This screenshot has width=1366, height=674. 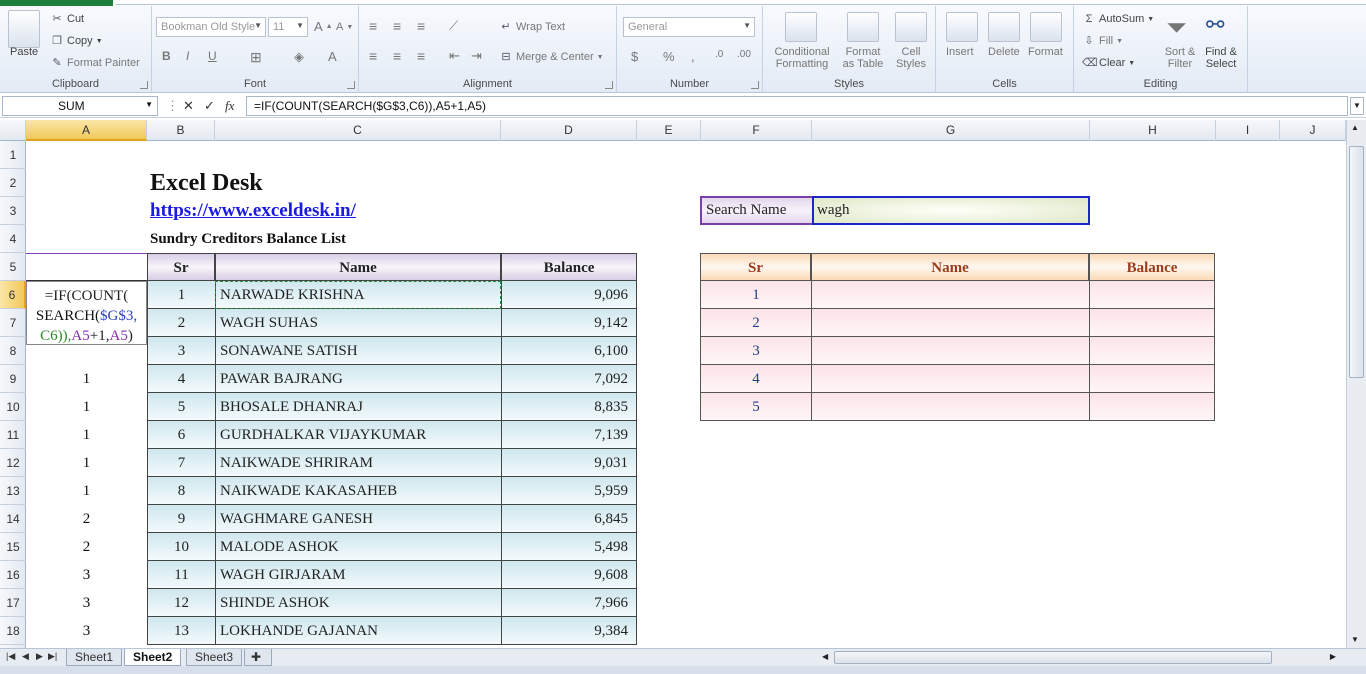 What do you see at coordinates (13, 295) in the screenshot?
I see `row-header: 6` at bounding box center [13, 295].